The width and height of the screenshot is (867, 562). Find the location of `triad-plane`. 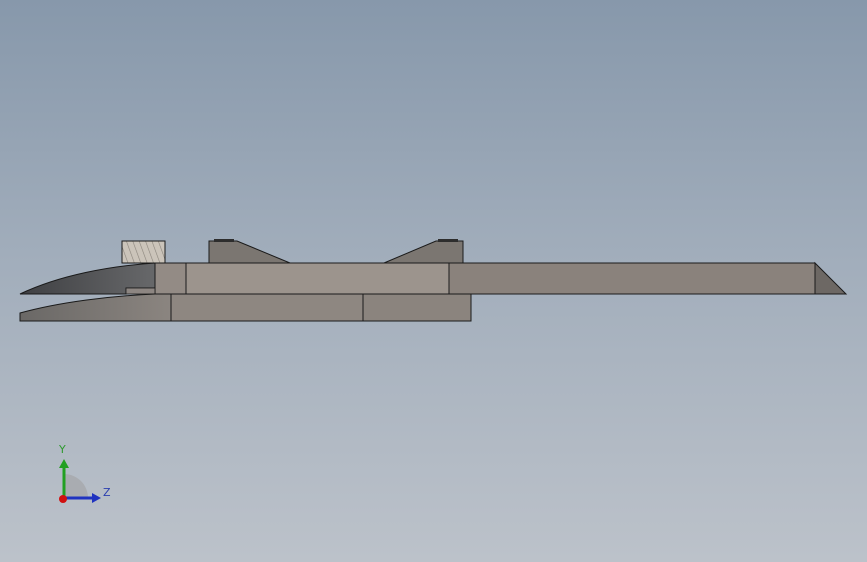

triad-plane is located at coordinates (76, 486).